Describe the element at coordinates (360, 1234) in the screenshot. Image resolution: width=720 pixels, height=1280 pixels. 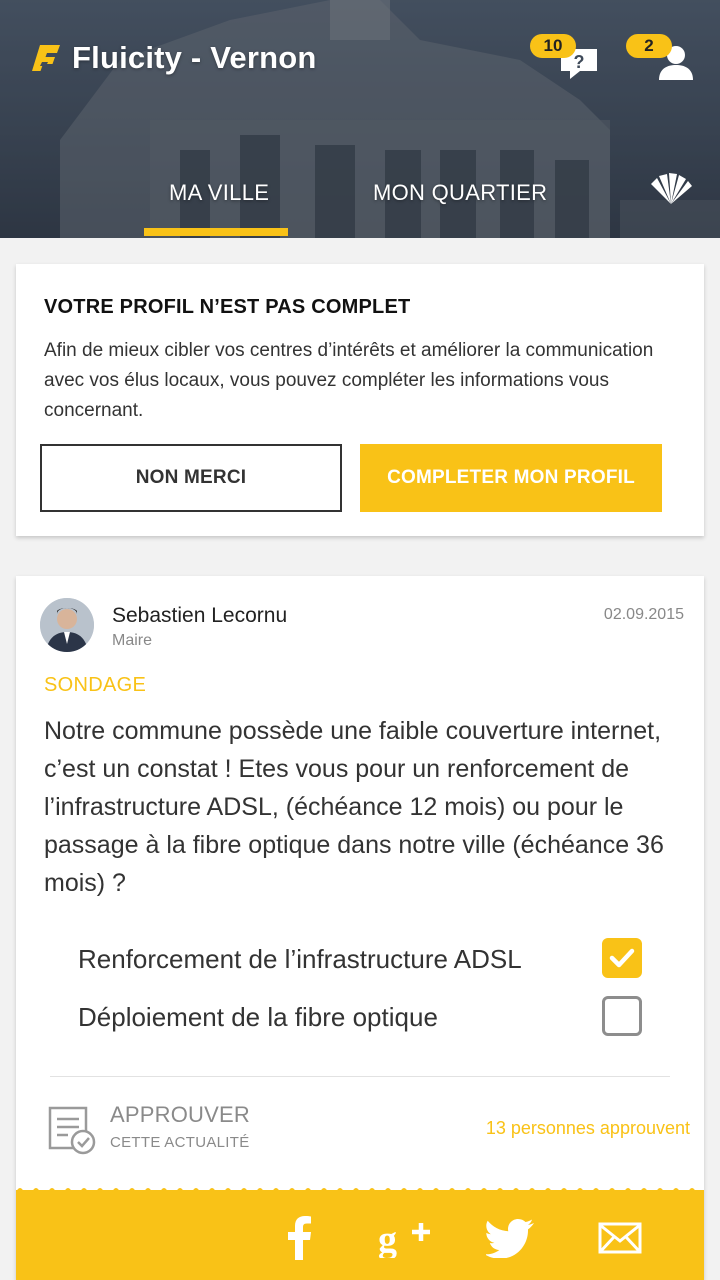
I see `share-bar: g` at that location.